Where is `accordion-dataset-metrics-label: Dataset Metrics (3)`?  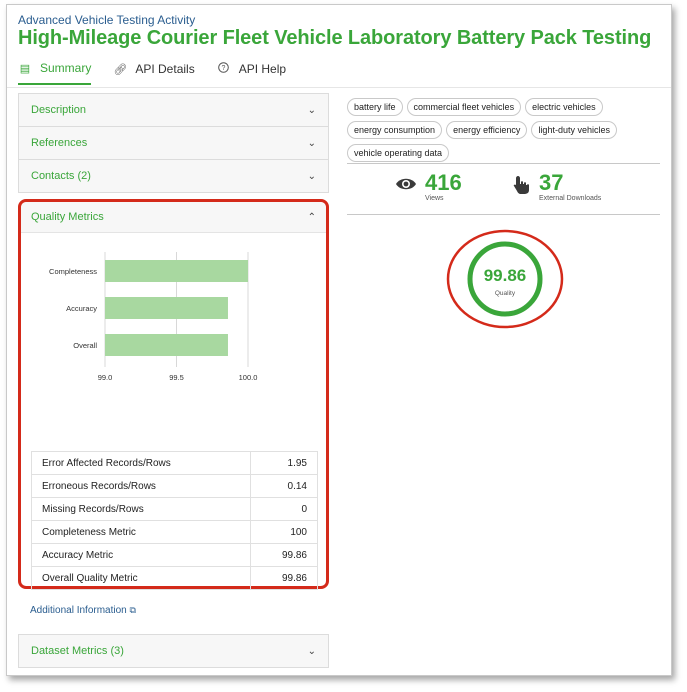 accordion-dataset-metrics-label: Dataset Metrics (3) is located at coordinates (77, 651).